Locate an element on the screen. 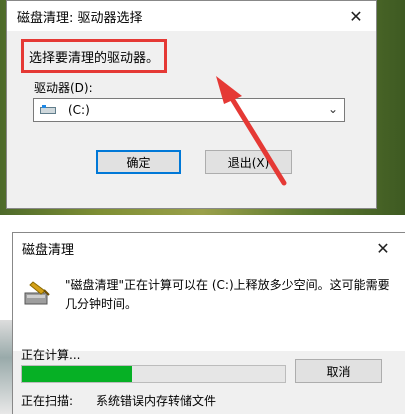  background-window-edge is located at coordinates (6, 367).